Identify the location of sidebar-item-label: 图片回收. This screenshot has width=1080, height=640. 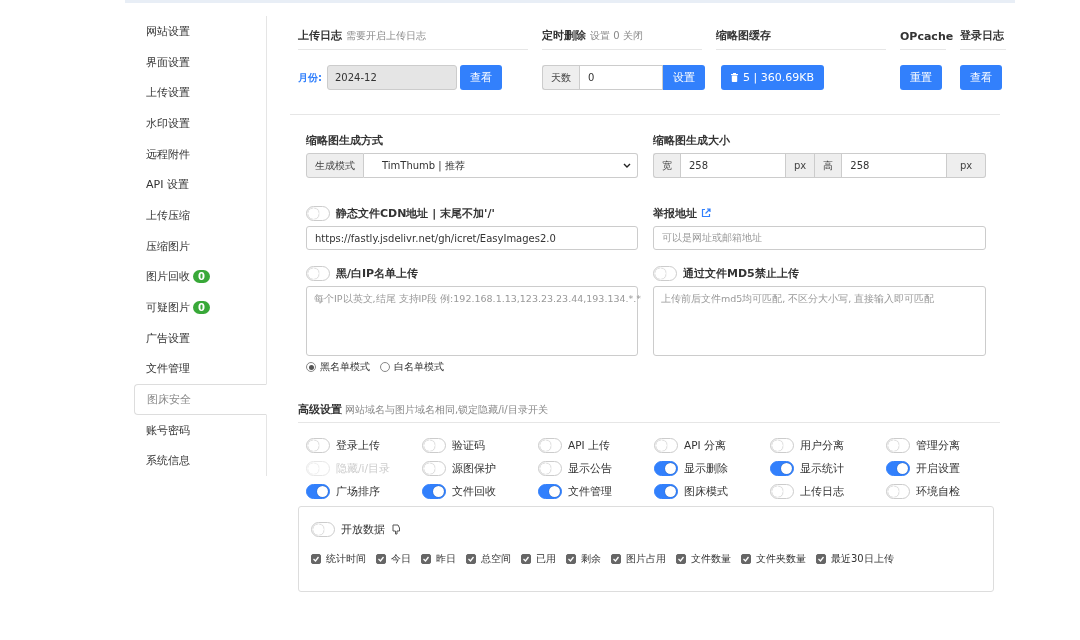
(168, 277).